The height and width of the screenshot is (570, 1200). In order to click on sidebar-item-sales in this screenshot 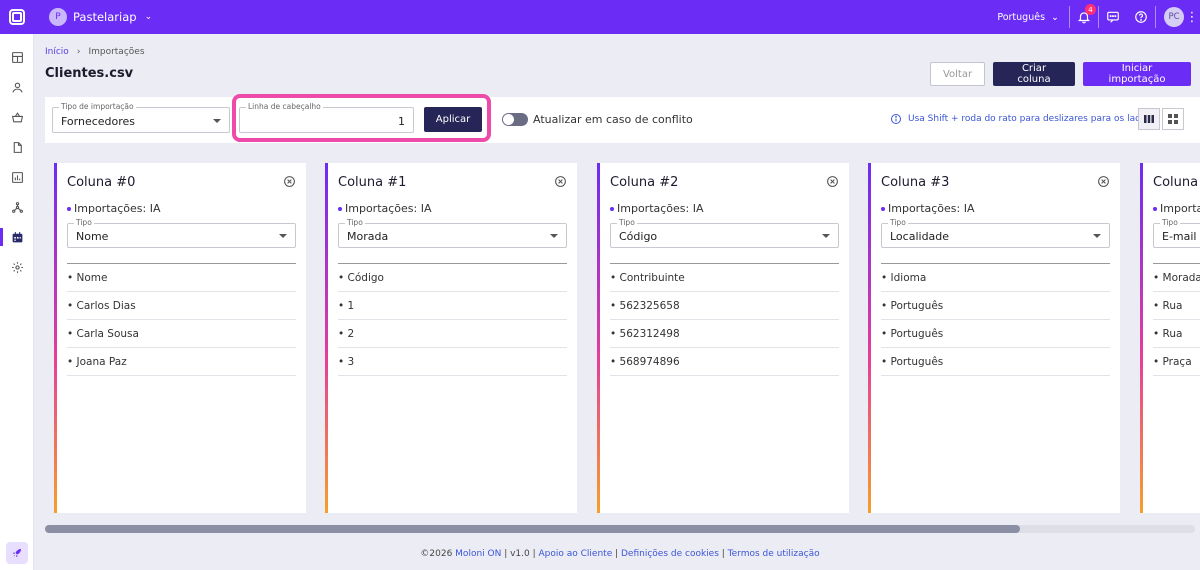, I will do `click(17, 117)`.